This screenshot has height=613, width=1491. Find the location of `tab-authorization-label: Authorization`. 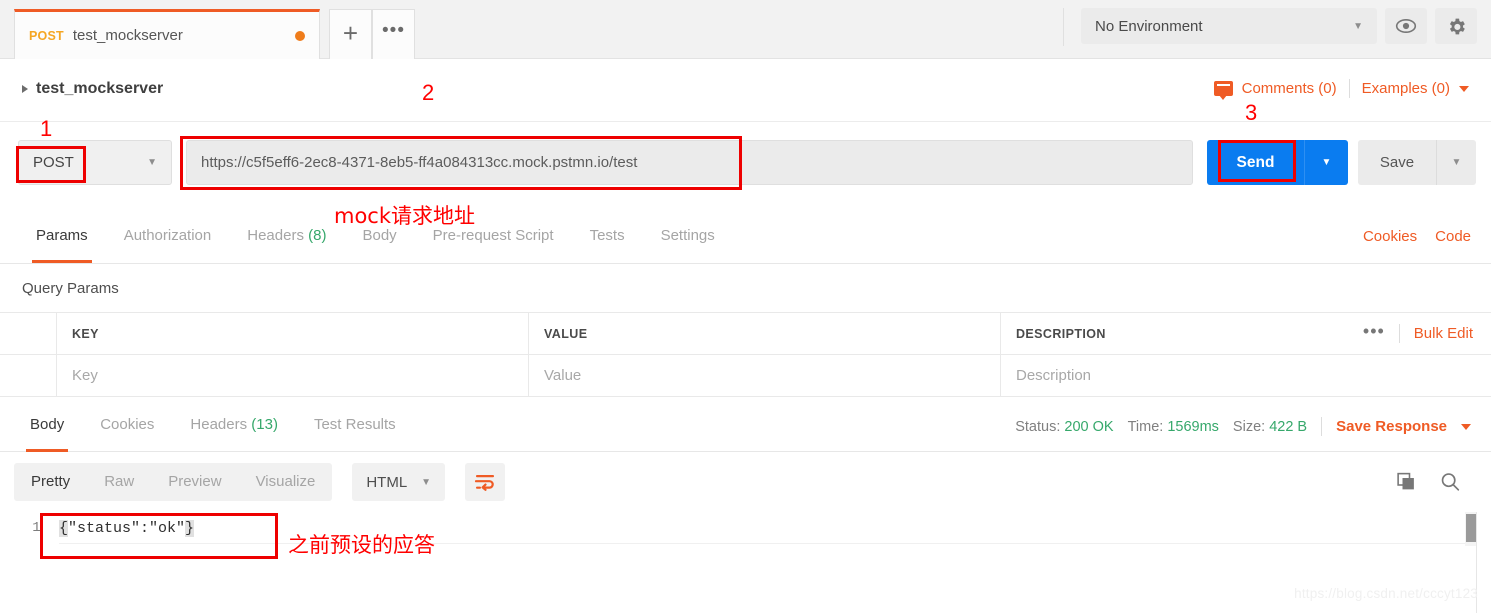

tab-authorization-label: Authorization is located at coordinates (167, 235).